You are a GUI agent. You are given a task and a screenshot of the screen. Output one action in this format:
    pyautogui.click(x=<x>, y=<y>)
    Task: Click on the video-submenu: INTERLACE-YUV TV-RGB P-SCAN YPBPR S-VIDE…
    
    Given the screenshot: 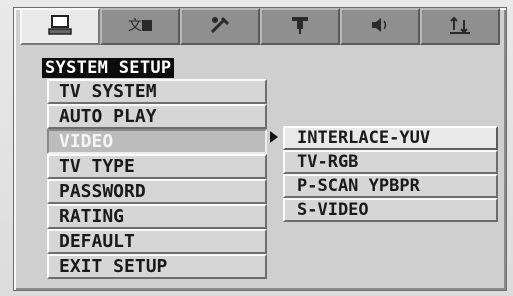 What is the action you would take?
    pyautogui.click(x=390, y=174)
    